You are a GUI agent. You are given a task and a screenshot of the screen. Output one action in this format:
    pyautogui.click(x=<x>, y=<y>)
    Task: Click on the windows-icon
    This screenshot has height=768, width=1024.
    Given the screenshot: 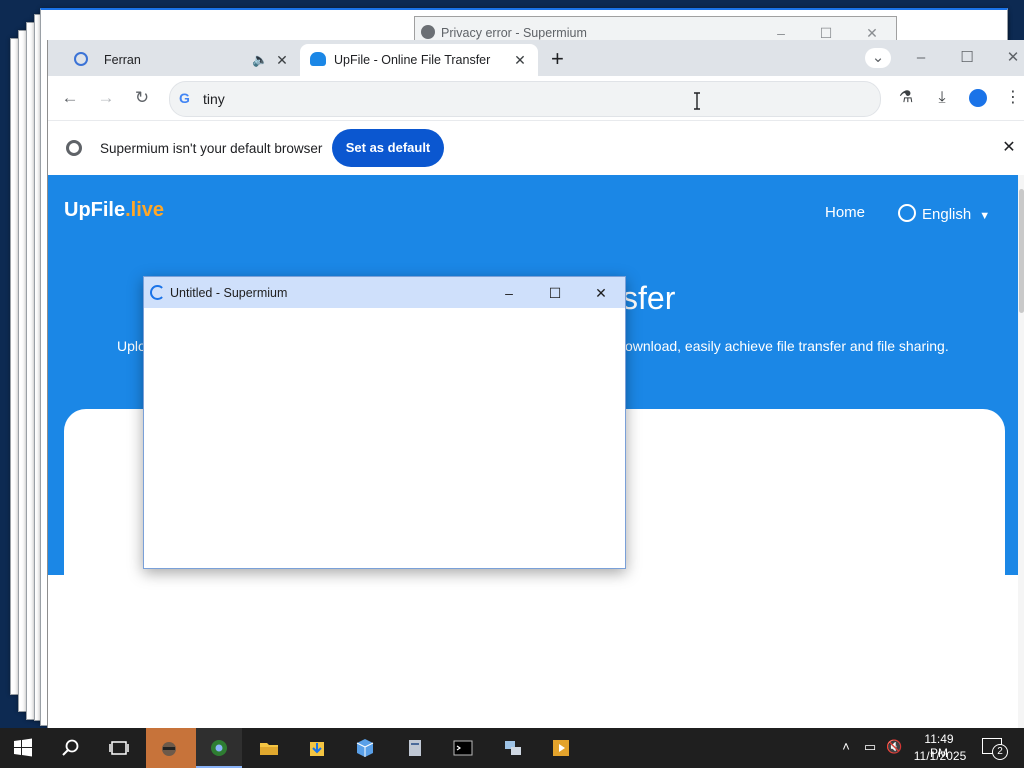 What is the action you would take?
    pyautogui.click(x=23, y=747)
    